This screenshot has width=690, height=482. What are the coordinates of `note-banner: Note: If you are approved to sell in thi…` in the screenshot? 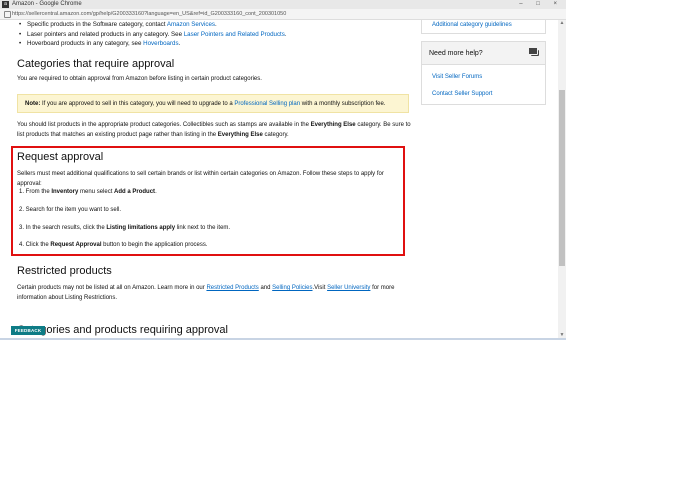 It's located at (213, 103).